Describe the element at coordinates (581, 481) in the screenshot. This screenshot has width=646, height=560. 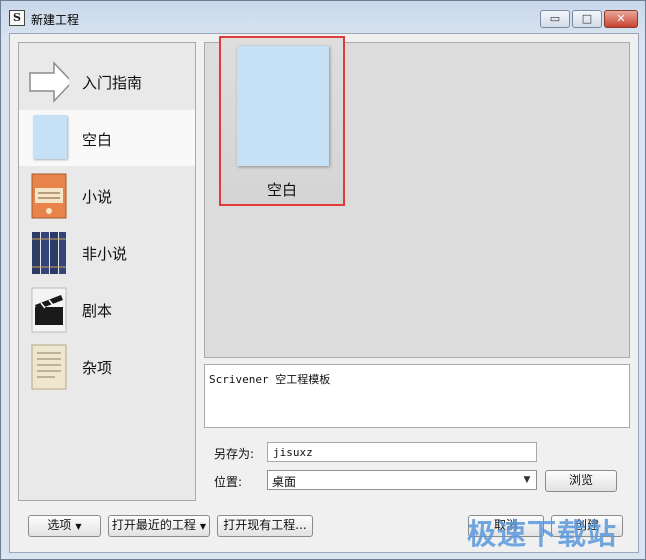
I see `browse-button: 浏览` at that location.